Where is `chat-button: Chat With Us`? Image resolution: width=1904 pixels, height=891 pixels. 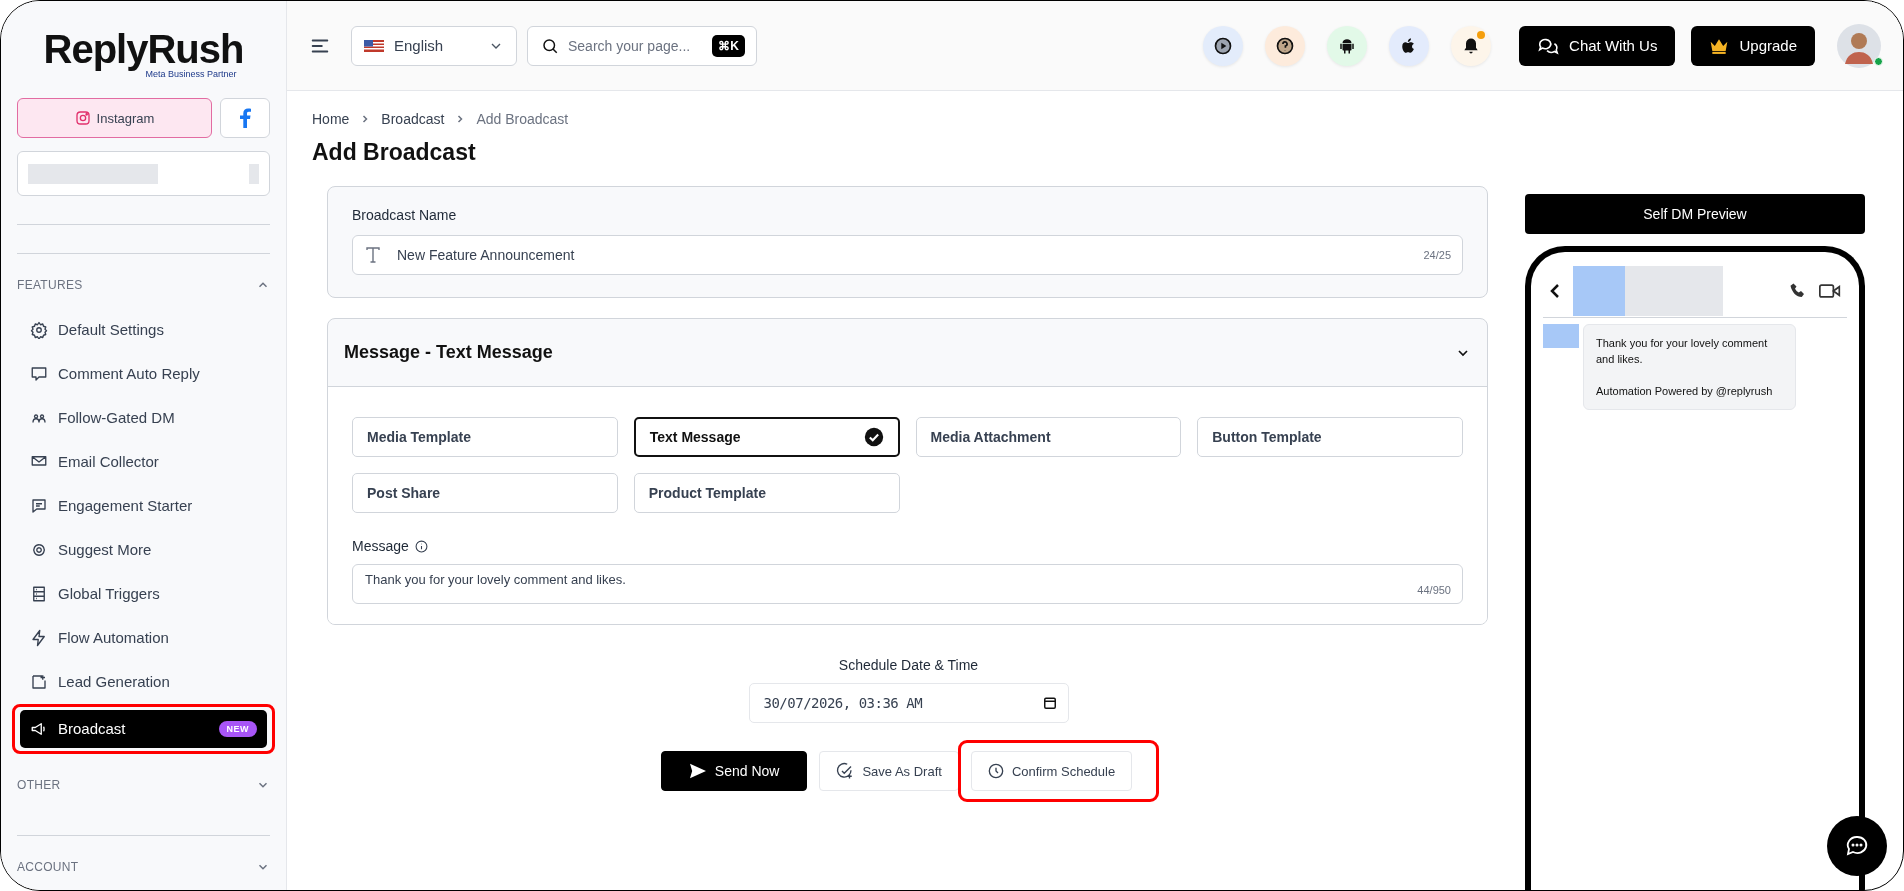
chat-button: Chat With Us is located at coordinates (1597, 45).